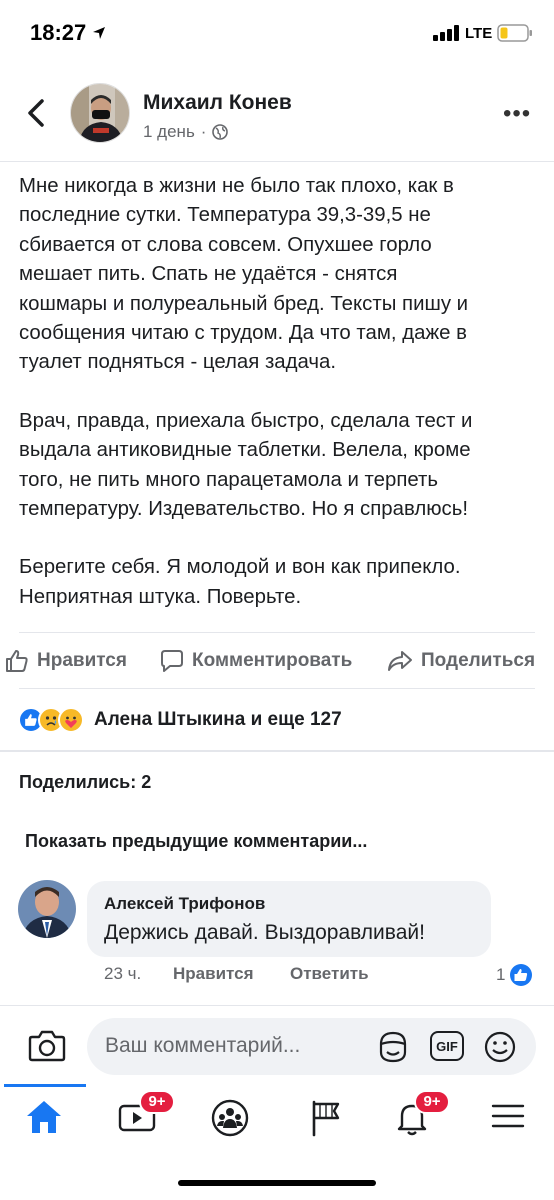 The height and width of the screenshot is (1200, 554). I want to click on active-tab-indicator, so click(45, 1085).